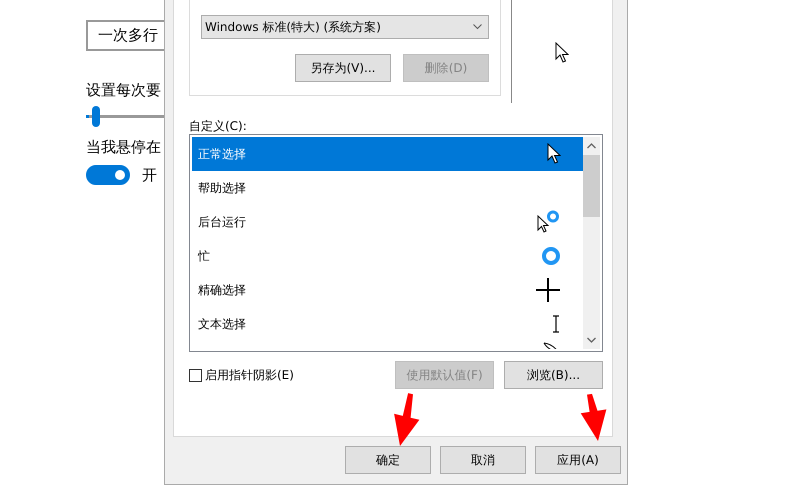 Image resolution: width=800 pixels, height=500 pixels. I want to click on dialog-button: 取消, so click(483, 460).